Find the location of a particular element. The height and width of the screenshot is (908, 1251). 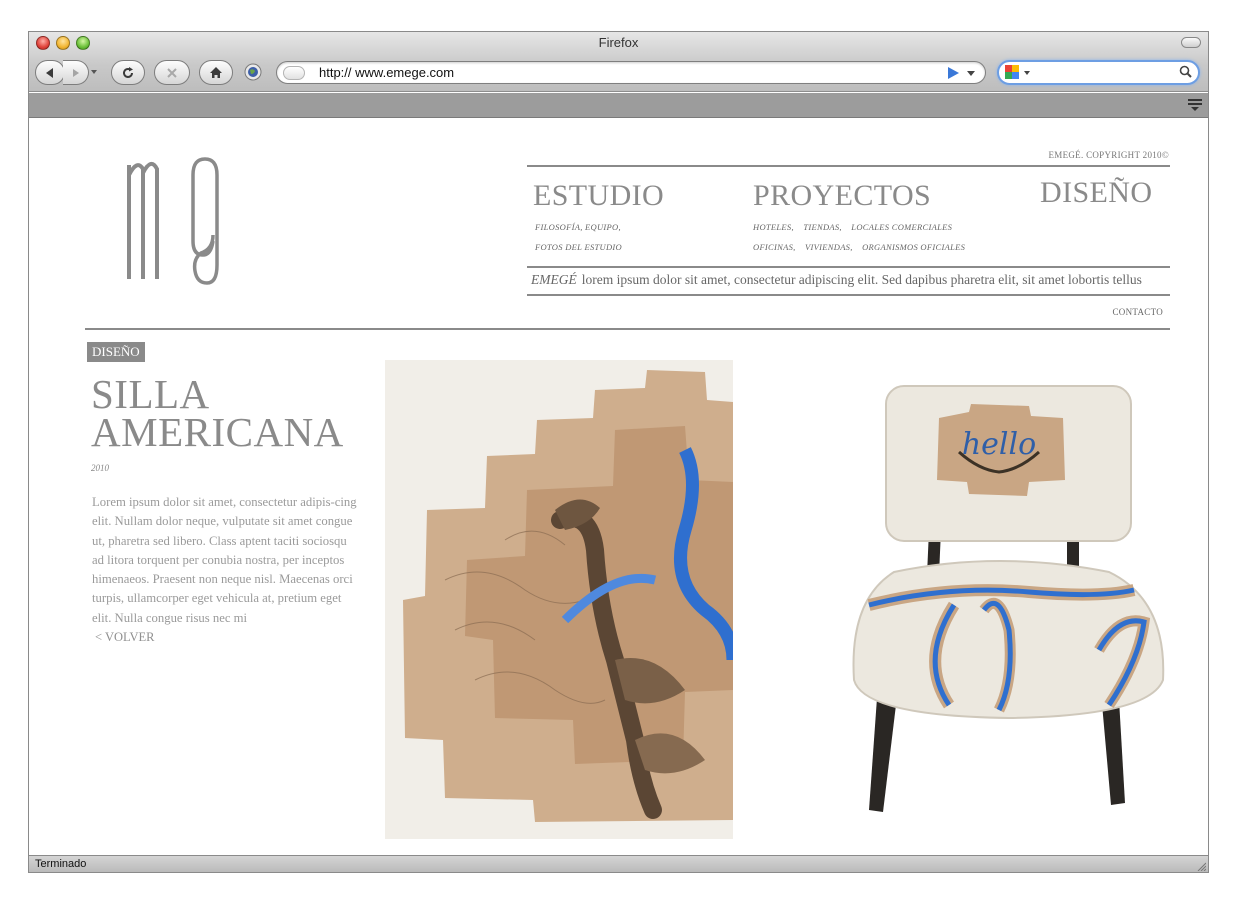

nav-proyectos-subitem: TIENDAS, is located at coordinates (822, 227).